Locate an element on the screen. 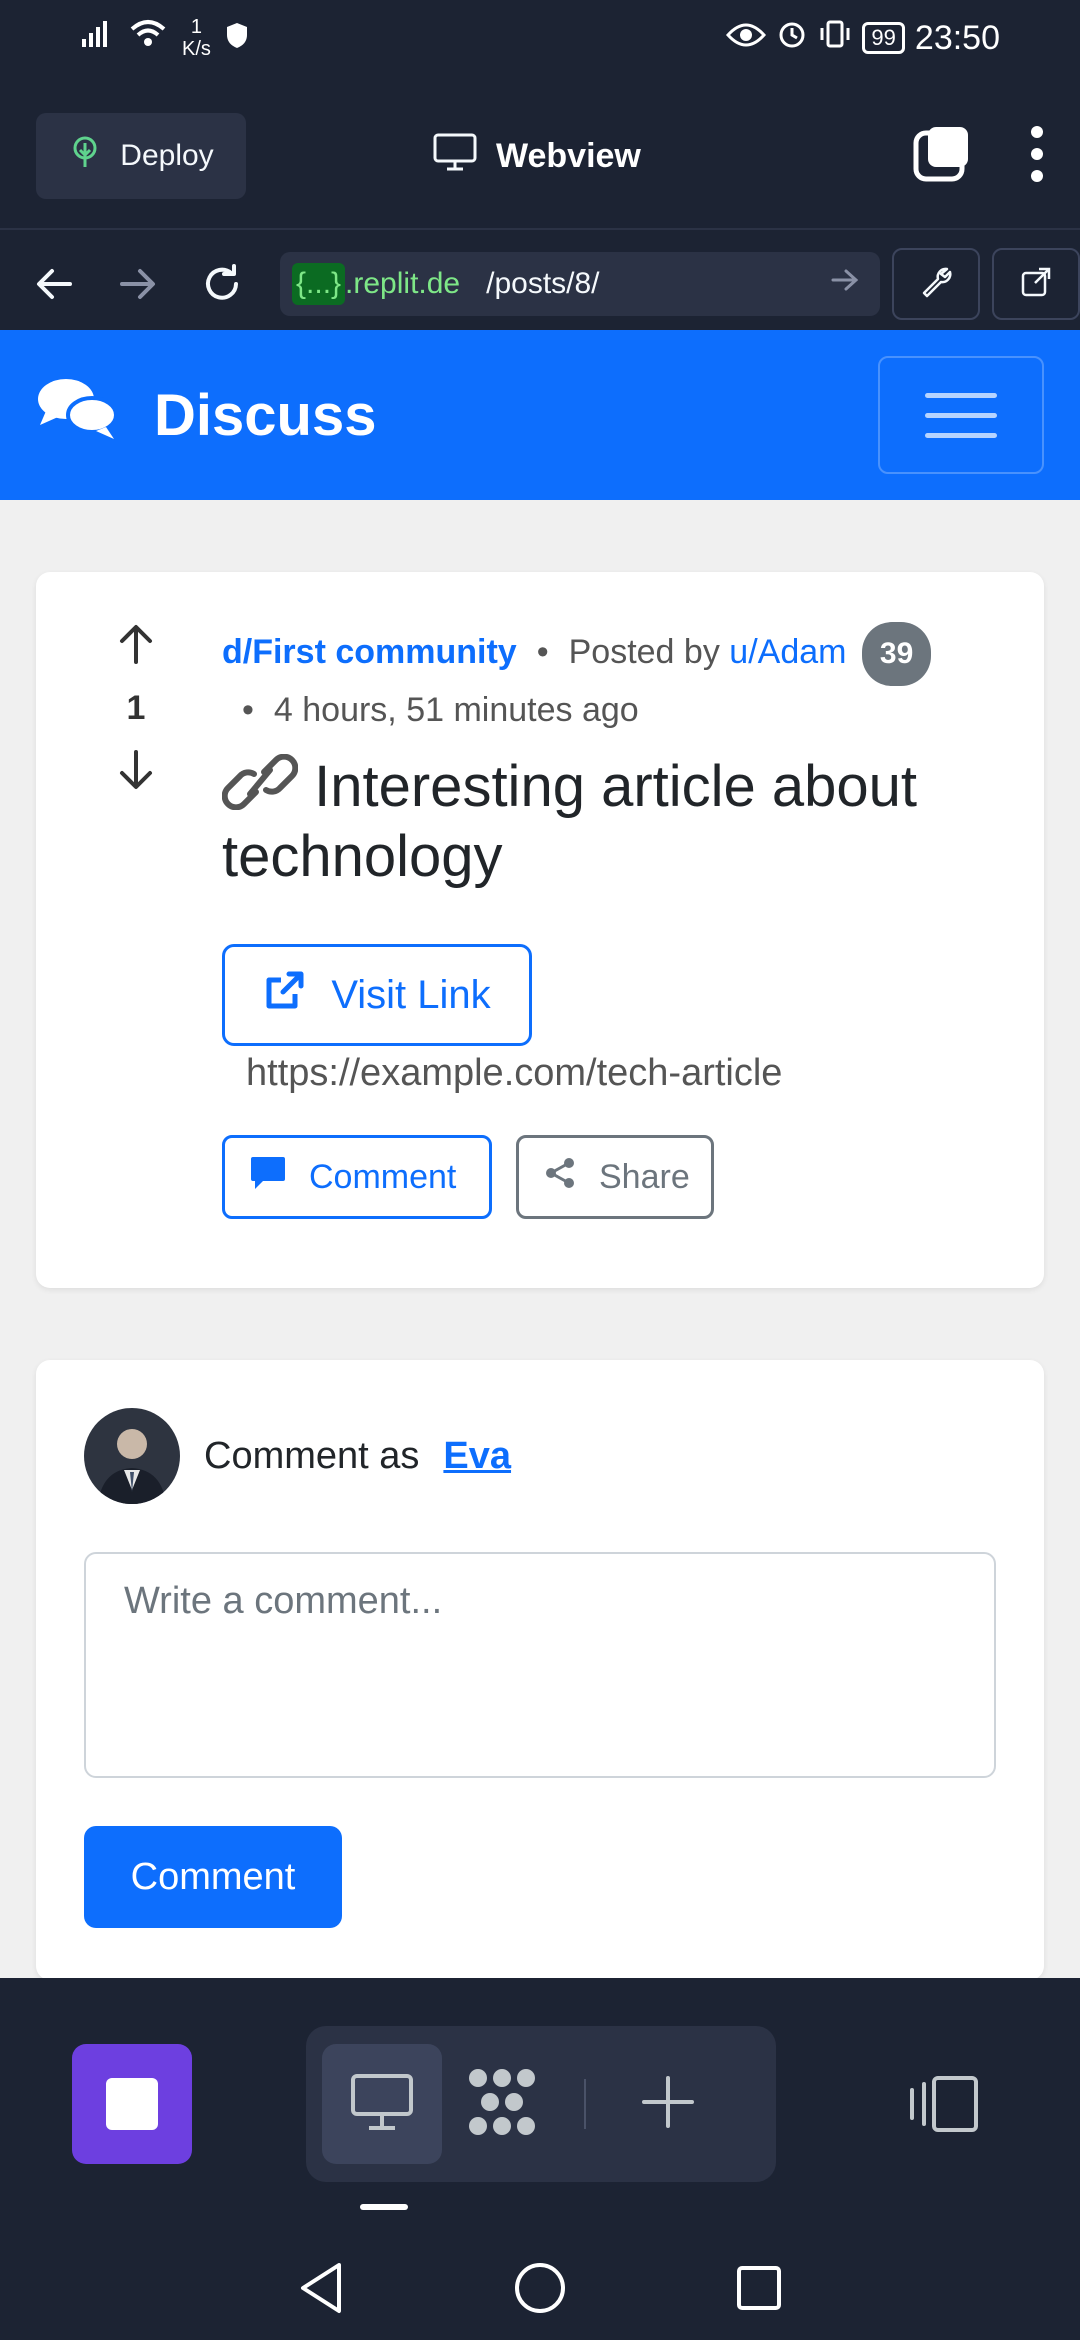 The width and height of the screenshot is (1080, 2340). upvote-arrow-icon is located at coordinates (136, 646).